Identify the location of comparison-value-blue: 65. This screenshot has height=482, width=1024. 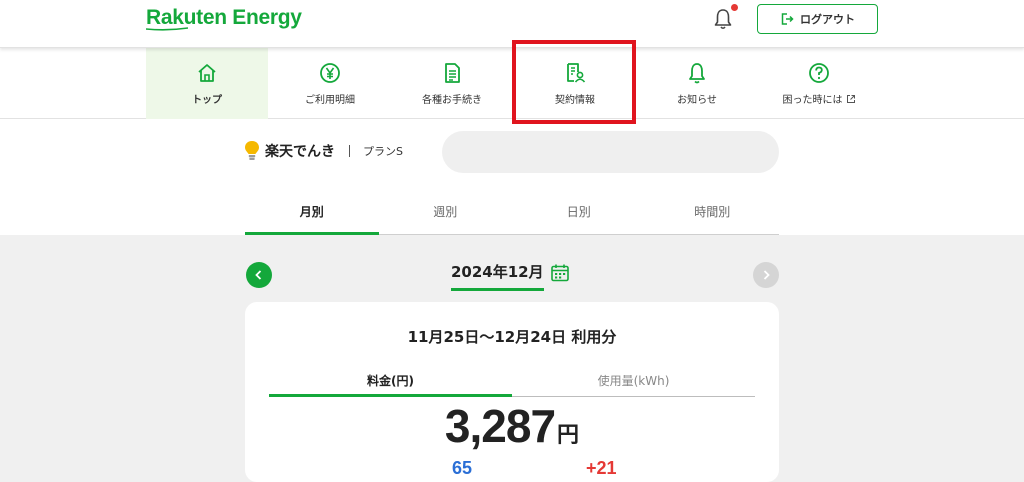
(462, 468).